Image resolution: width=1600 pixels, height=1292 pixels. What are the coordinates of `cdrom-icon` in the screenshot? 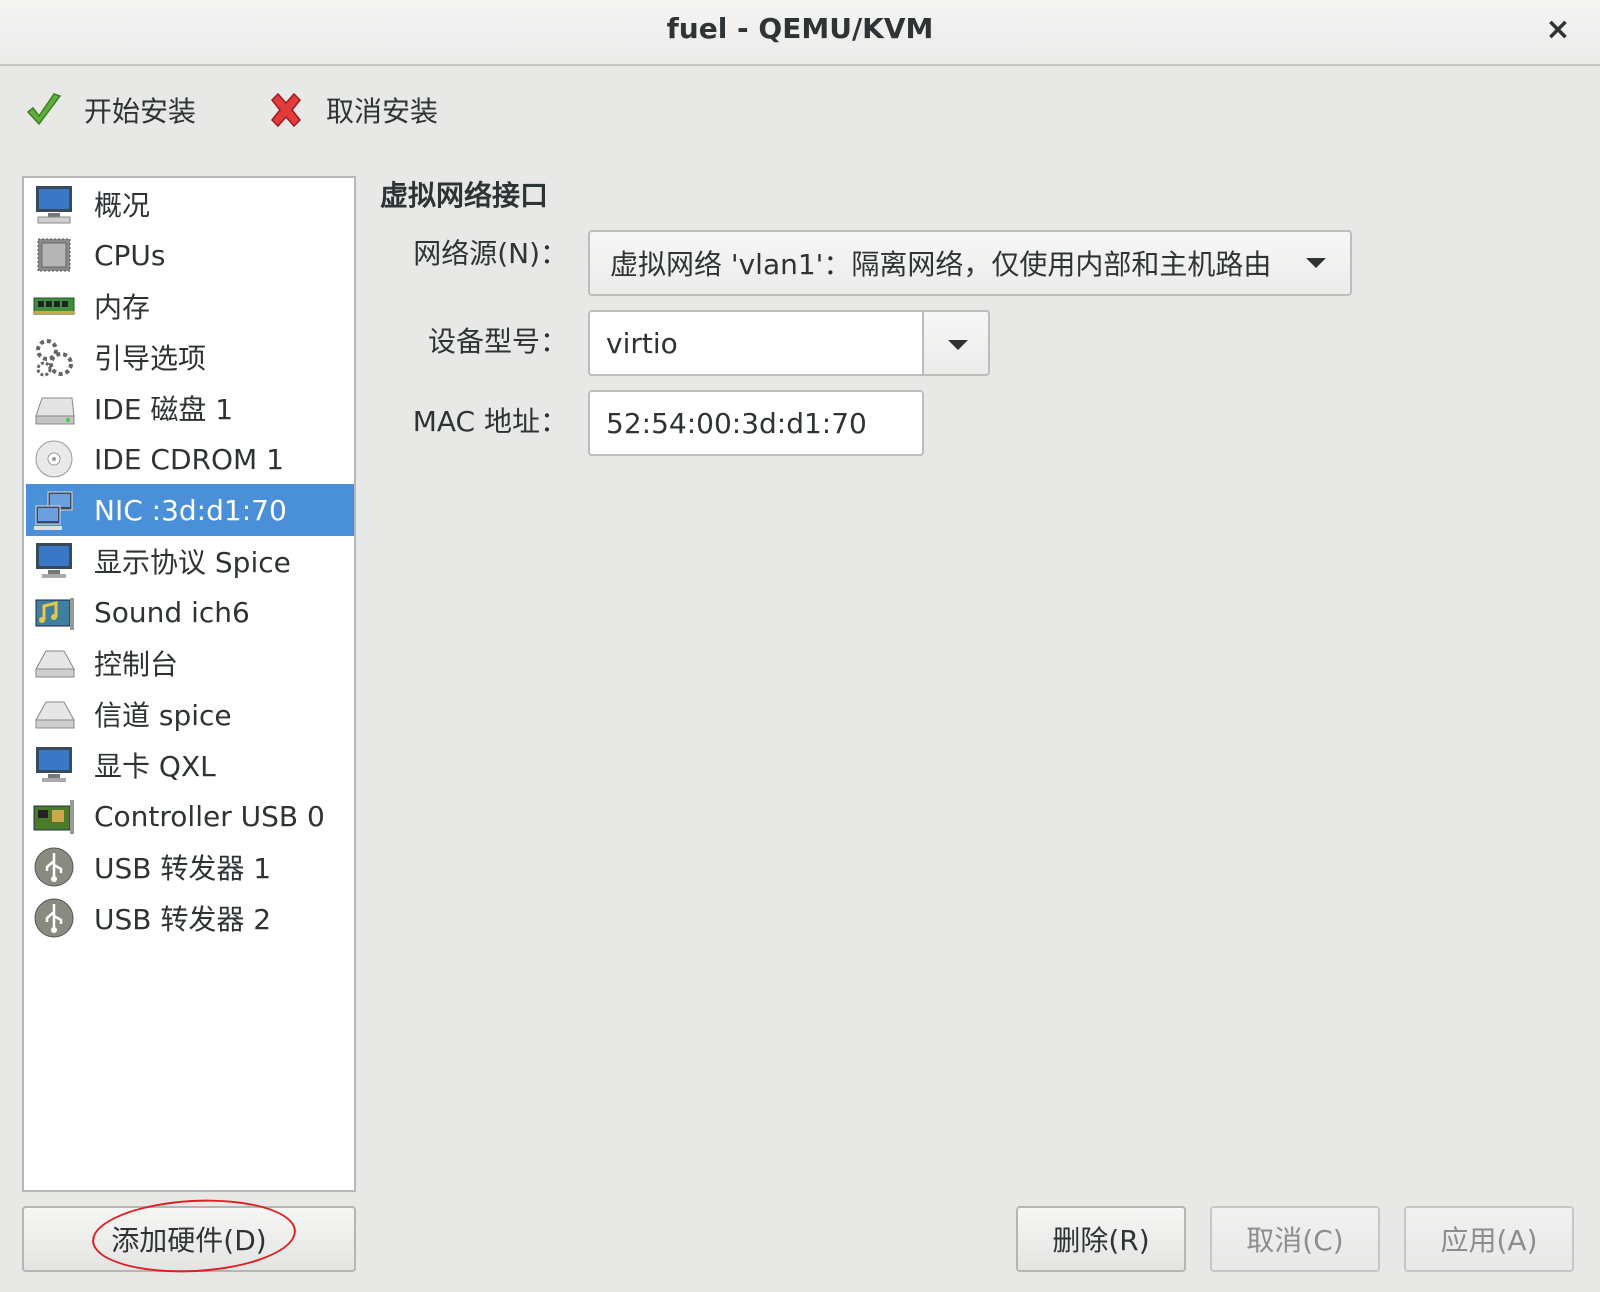 It's located at (54, 459).